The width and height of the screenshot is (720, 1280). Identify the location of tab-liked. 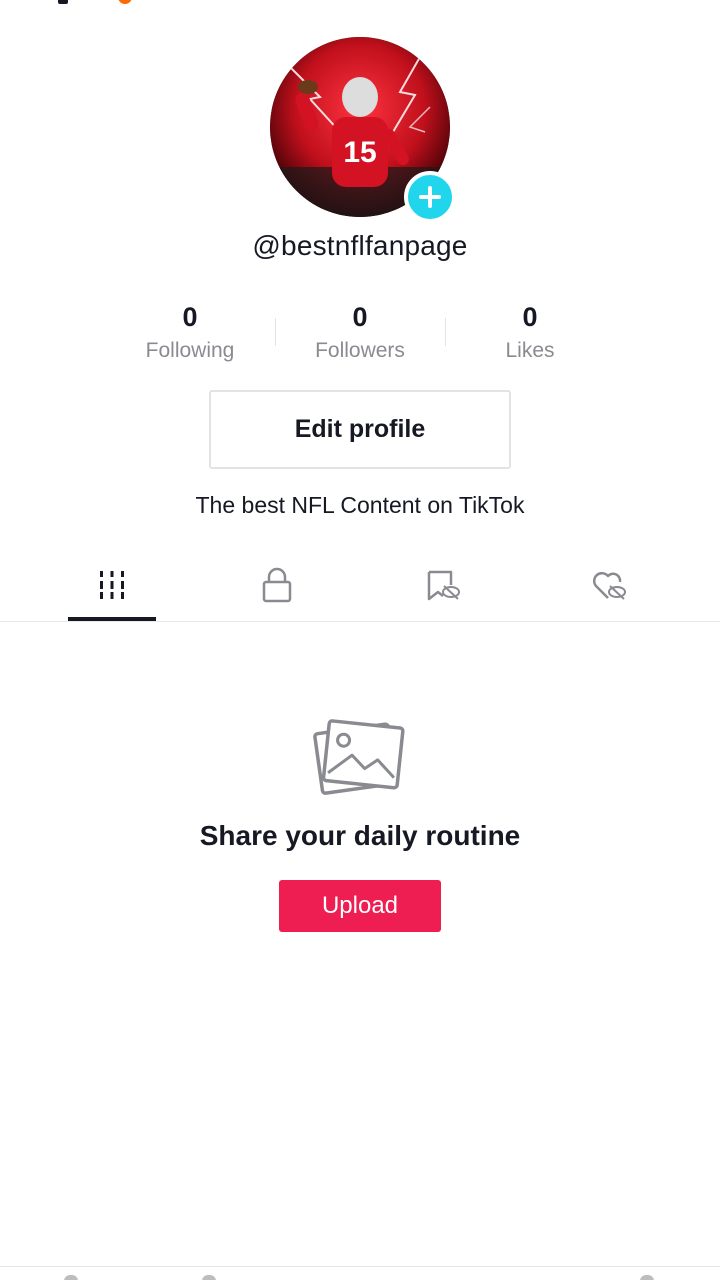
(609, 585).